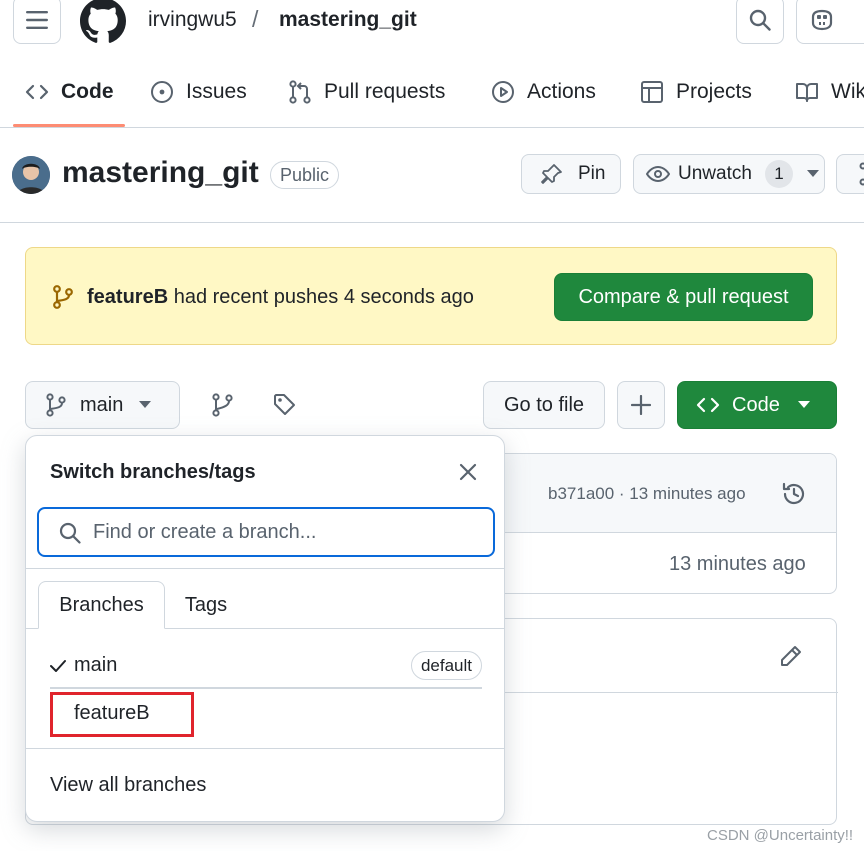 The width and height of the screenshot is (864, 851). What do you see at coordinates (31, 175) in the screenshot?
I see `avatar` at bounding box center [31, 175].